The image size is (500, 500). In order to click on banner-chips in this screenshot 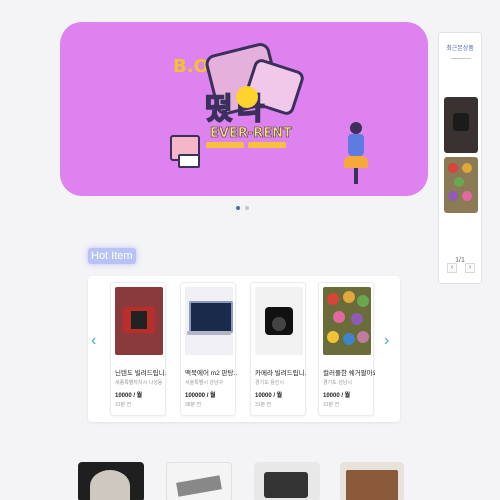, I will do `click(246, 145)`.